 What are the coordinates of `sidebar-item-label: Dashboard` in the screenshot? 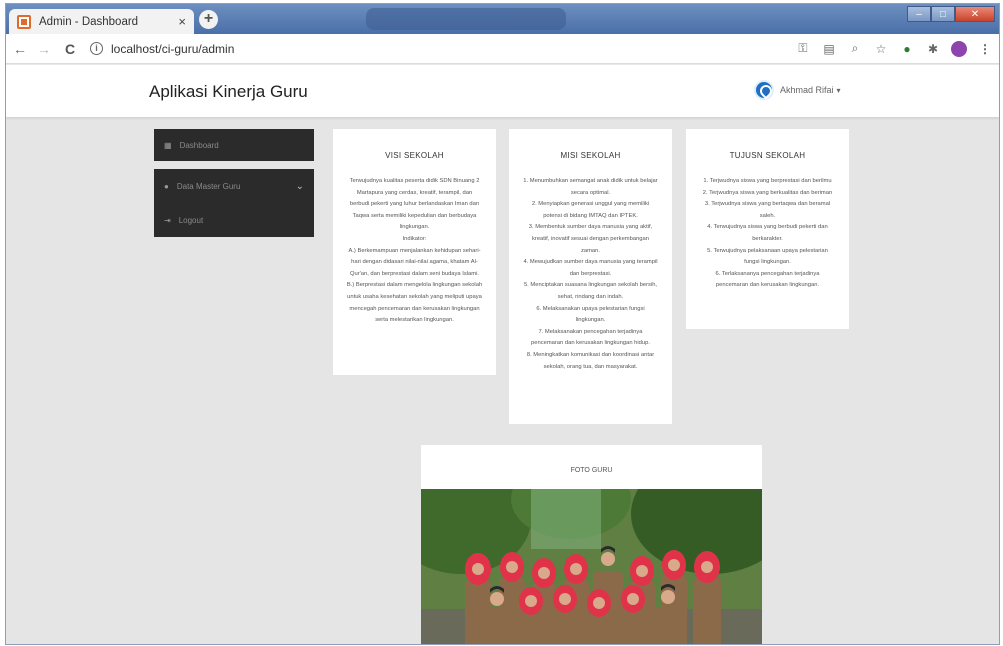 It's located at (199, 145).